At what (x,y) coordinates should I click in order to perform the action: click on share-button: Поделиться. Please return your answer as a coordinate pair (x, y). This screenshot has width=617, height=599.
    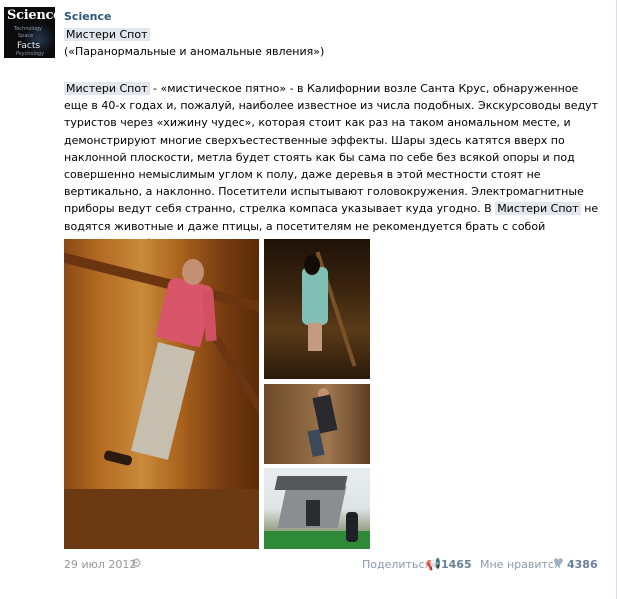
    Looking at the image, I should click on (396, 564).